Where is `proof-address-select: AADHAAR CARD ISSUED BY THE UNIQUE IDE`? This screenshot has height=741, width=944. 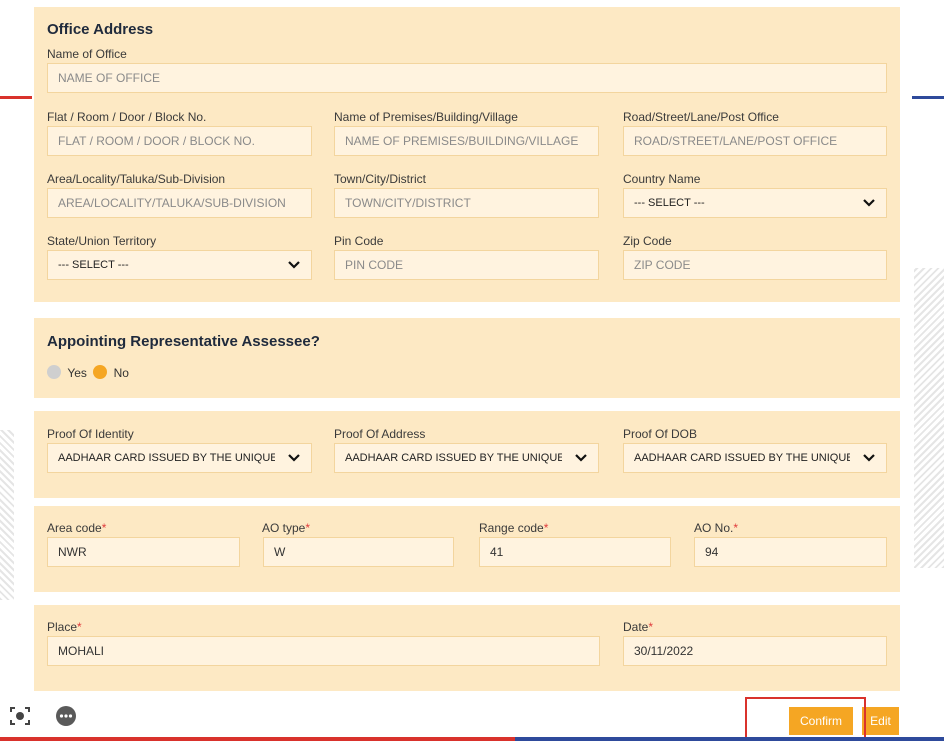 proof-address-select: AADHAAR CARD ISSUED BY THE UNIQUE IDE is located at coordinates (466, 458).